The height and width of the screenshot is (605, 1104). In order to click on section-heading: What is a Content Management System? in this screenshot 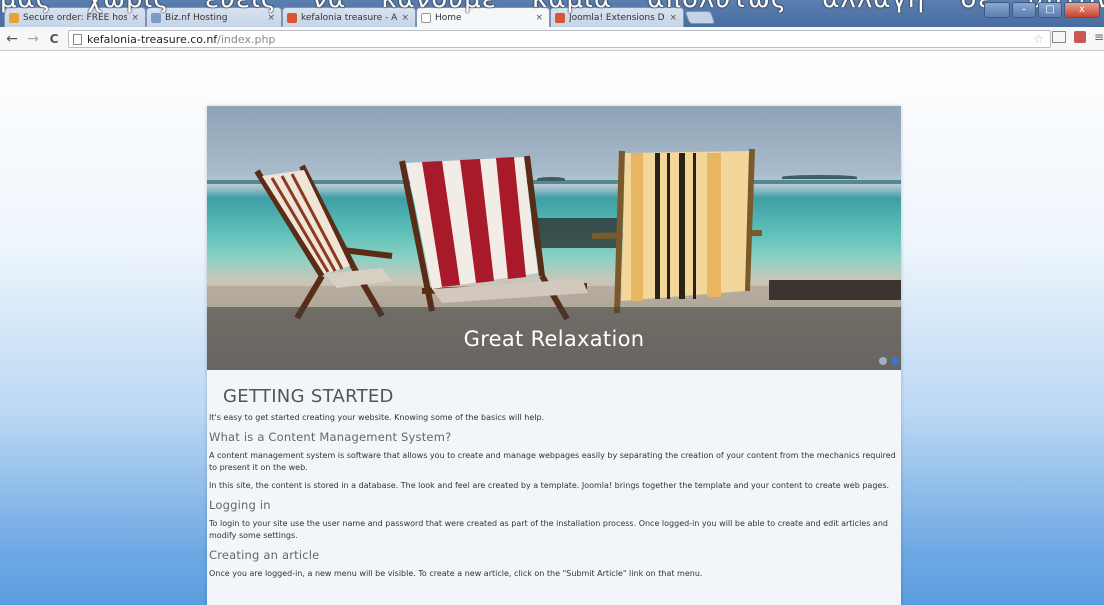, I will do `click(330, 437)`.